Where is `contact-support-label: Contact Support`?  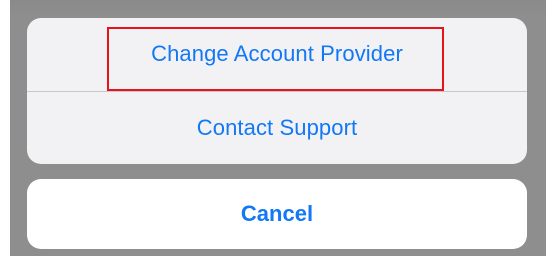
contact-support-label: Contact Support is located at coordinates (277, 127).